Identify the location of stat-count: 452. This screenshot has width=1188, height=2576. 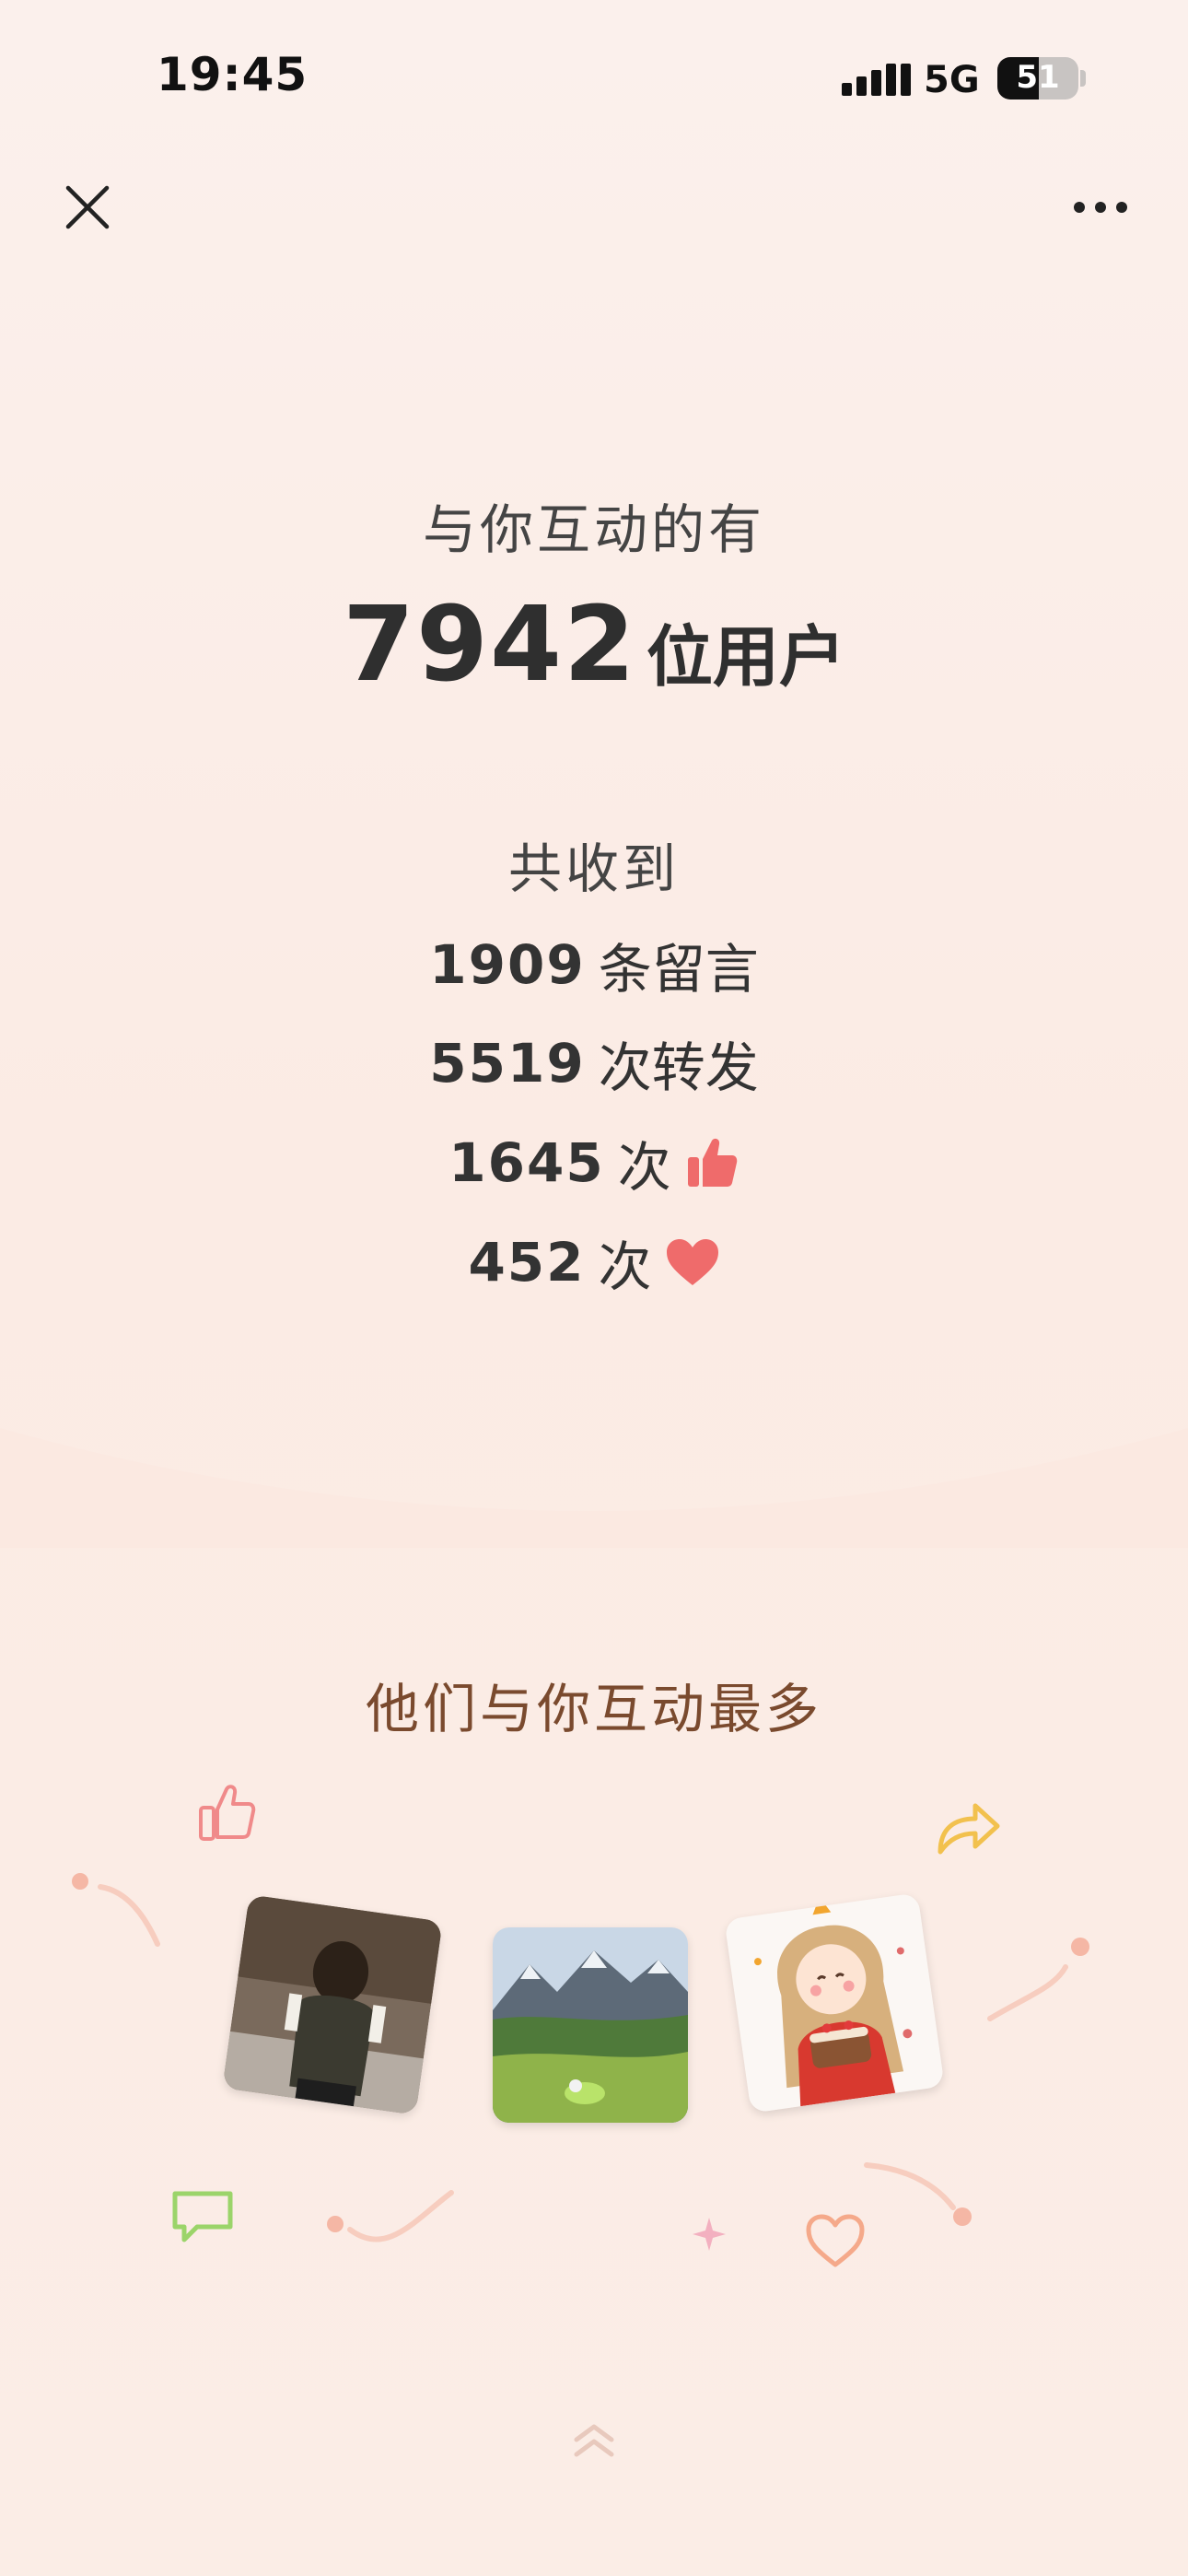
(527, 1262).